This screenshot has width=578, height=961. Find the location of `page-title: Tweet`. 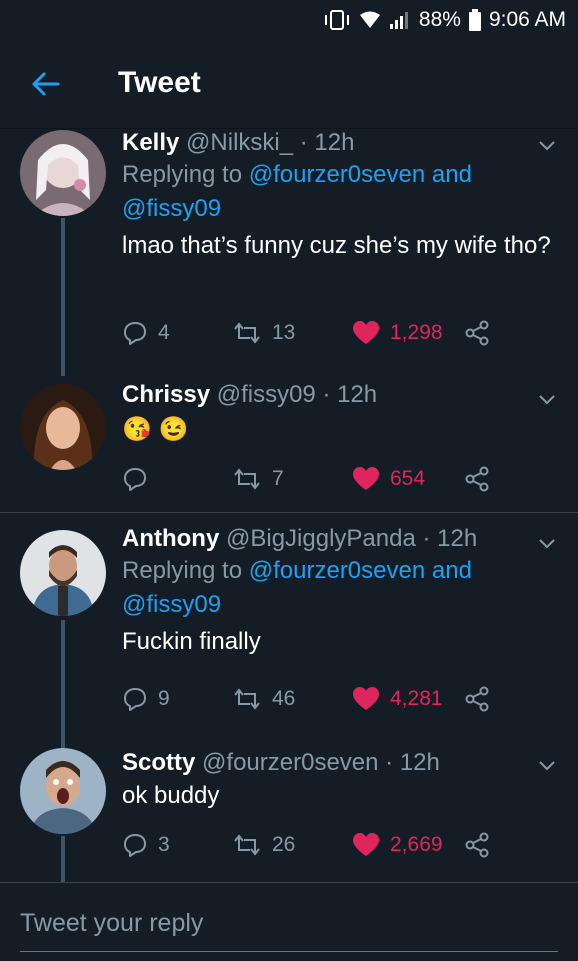

page-title: Tweet is located at coordinates (159, 82).